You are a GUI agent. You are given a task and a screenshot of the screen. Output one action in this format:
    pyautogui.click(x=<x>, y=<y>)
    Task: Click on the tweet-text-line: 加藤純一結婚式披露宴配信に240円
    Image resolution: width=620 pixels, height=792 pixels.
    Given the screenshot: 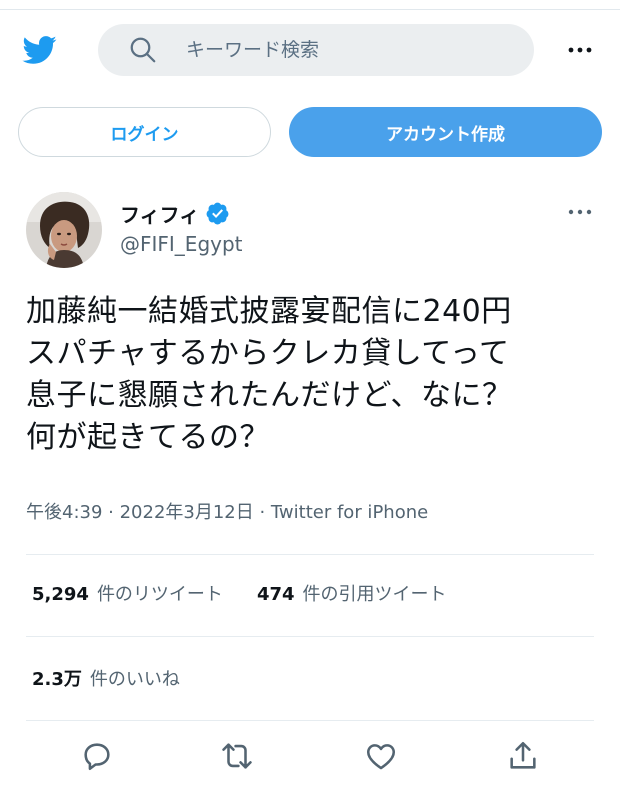 What is the action you would take?
    pyautogui.click(x=269, y=311)
    